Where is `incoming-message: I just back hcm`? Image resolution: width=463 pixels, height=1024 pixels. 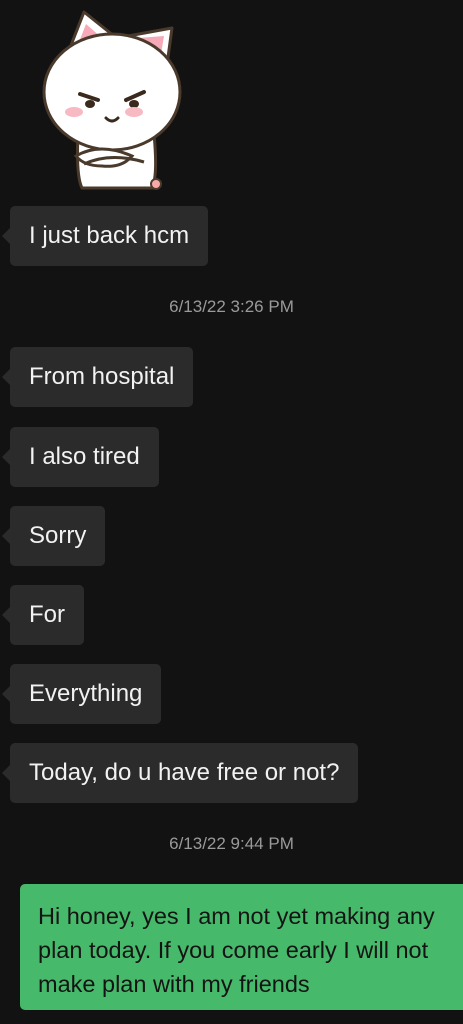
incoming-message: I just back hcm is located at coordinates (105, 236).